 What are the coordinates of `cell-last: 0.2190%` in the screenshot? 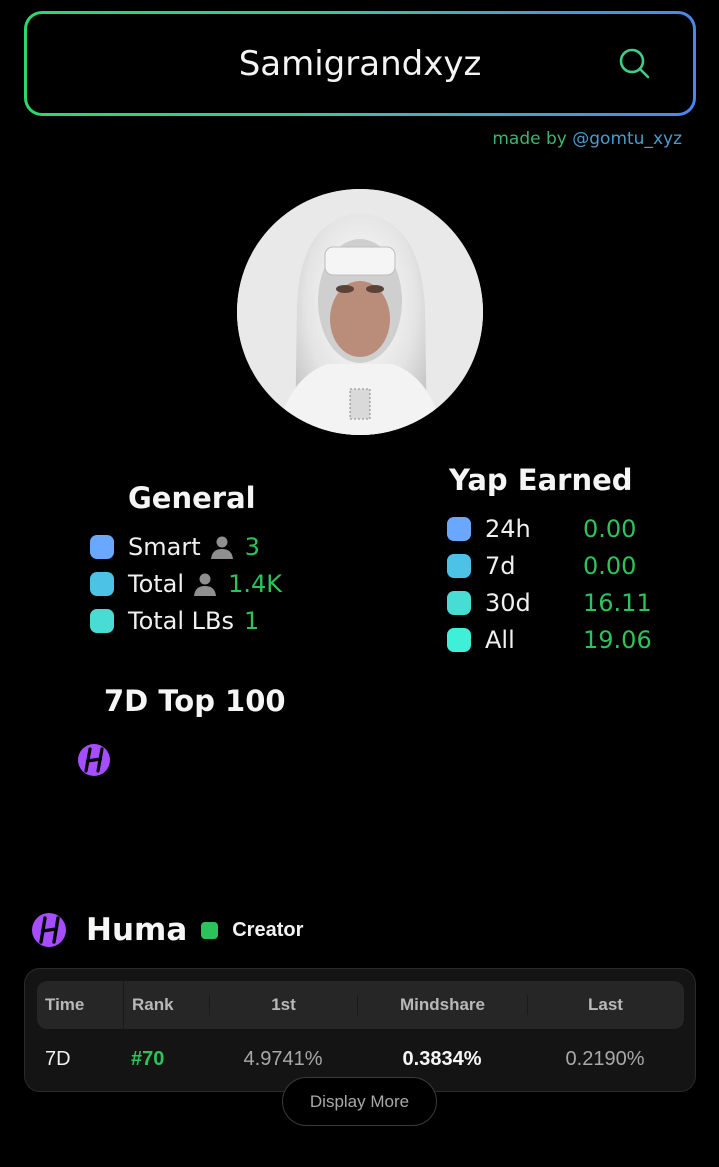 It's located at (605, 1058).